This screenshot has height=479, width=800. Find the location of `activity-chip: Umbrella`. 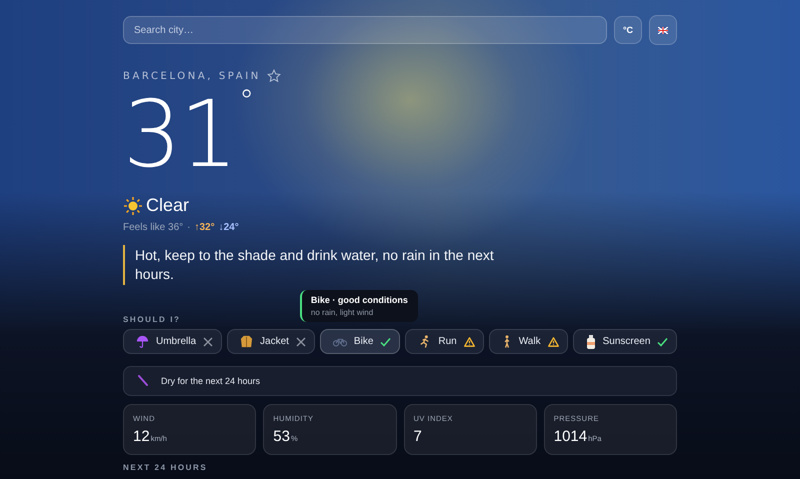

activity-chip: Umbrella is located at coordinates (172, 341).